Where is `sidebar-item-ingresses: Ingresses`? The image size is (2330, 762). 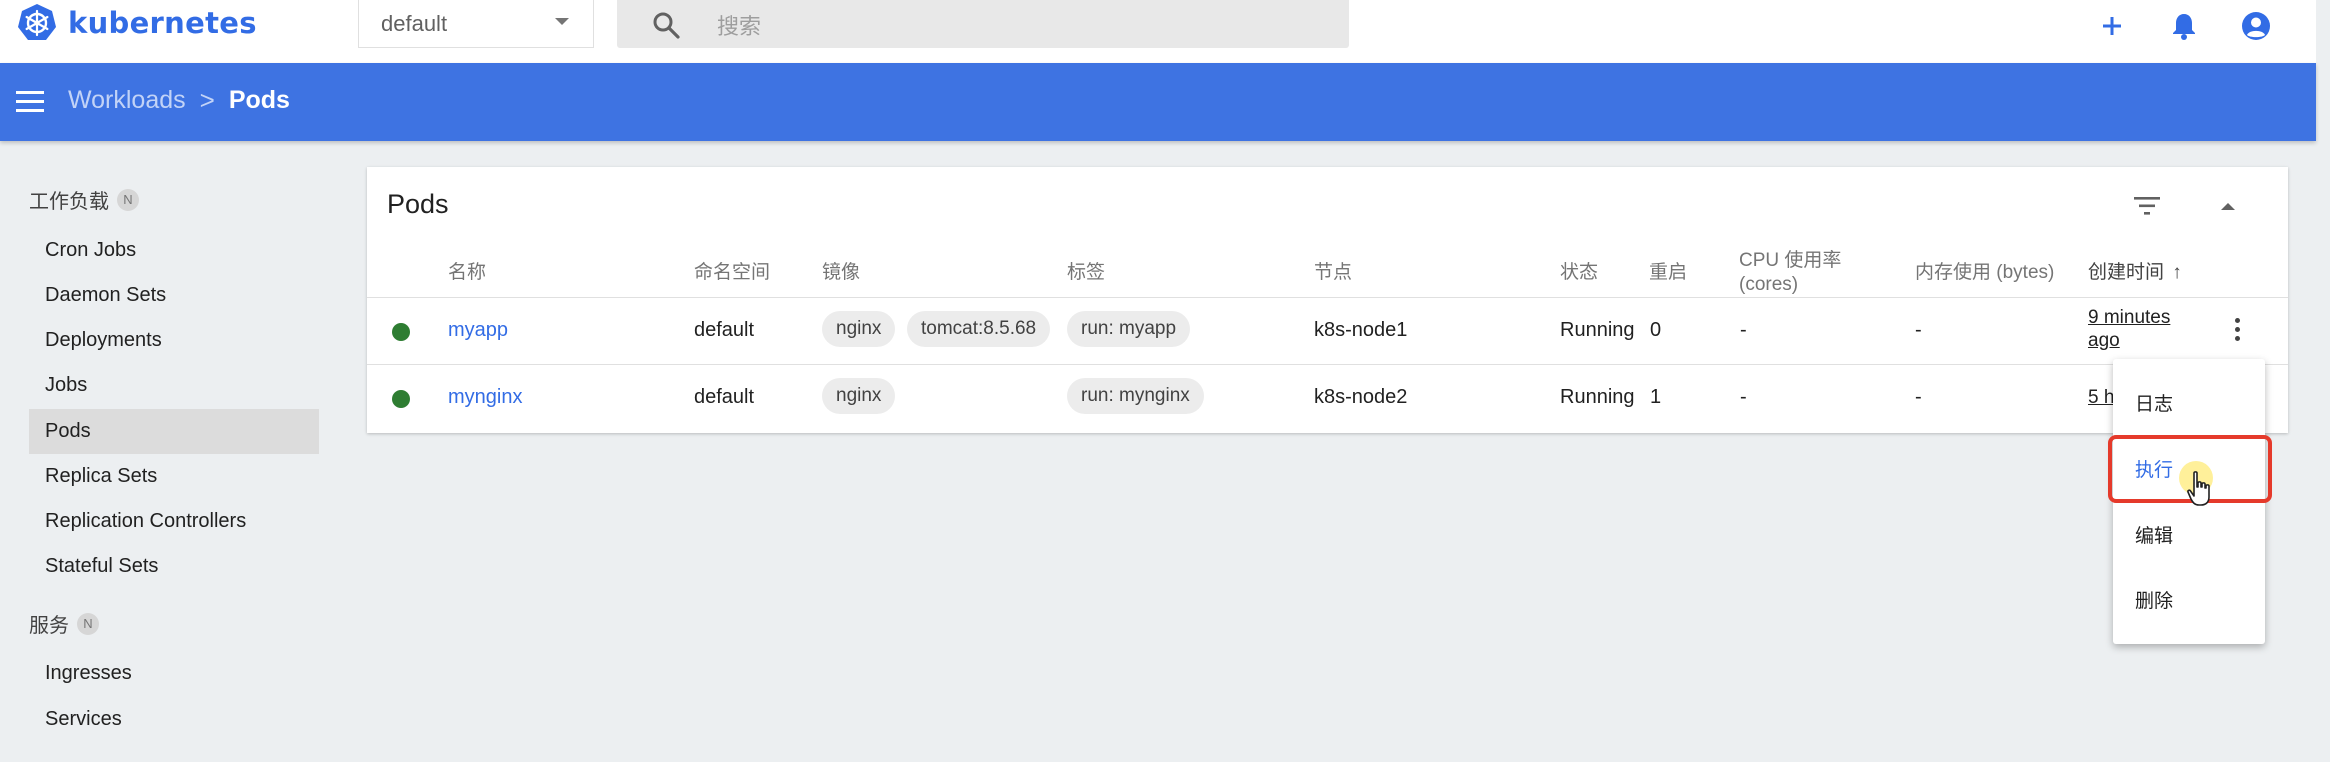 sidebar-item-ingresses: Ingresses is located at coordinates (174, 673).